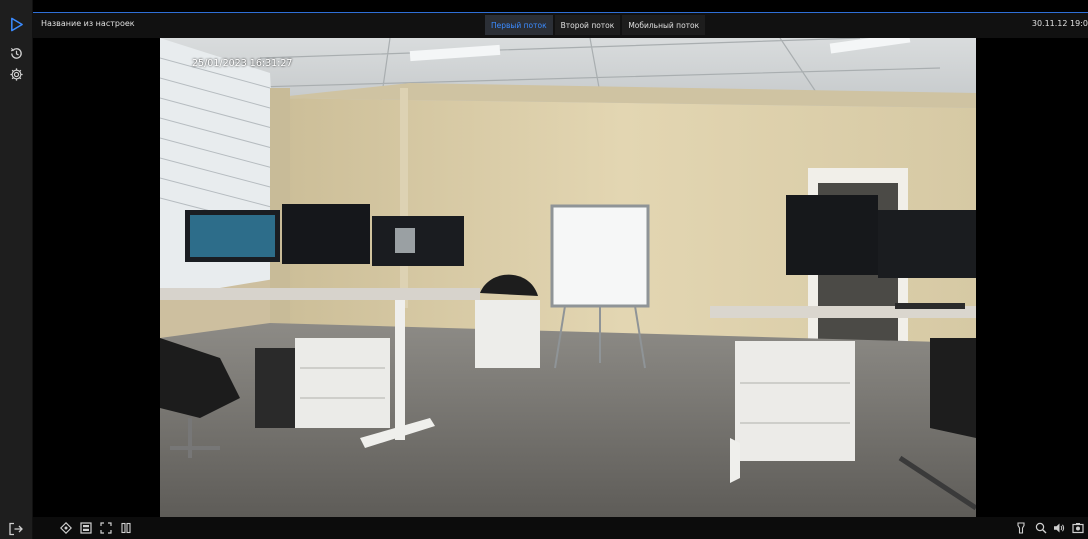 Image resolution: width=1088 pixels, height=539 pixels. I want to click on sidebar-item-archive, so click(16, 53).